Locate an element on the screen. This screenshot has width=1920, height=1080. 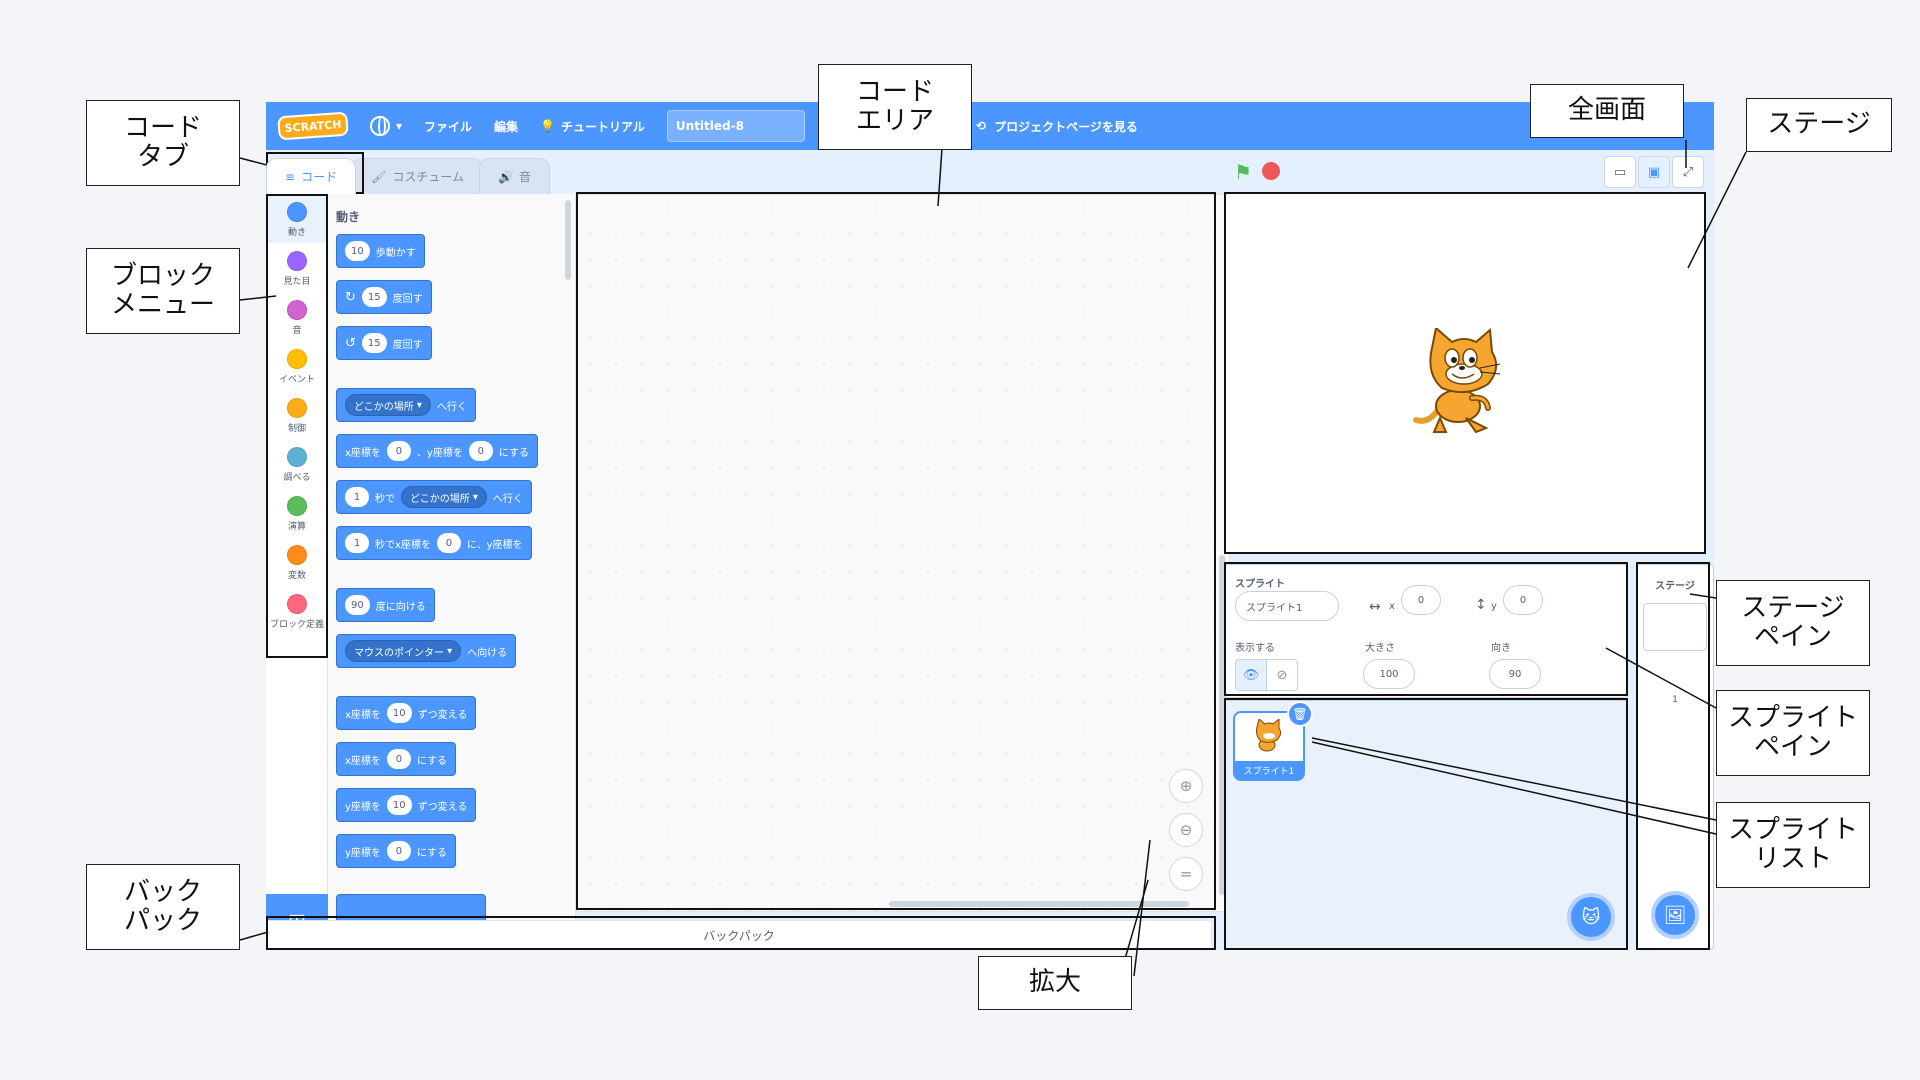
code-horizontal-scrollbar is located at coordinates (1039, 904).